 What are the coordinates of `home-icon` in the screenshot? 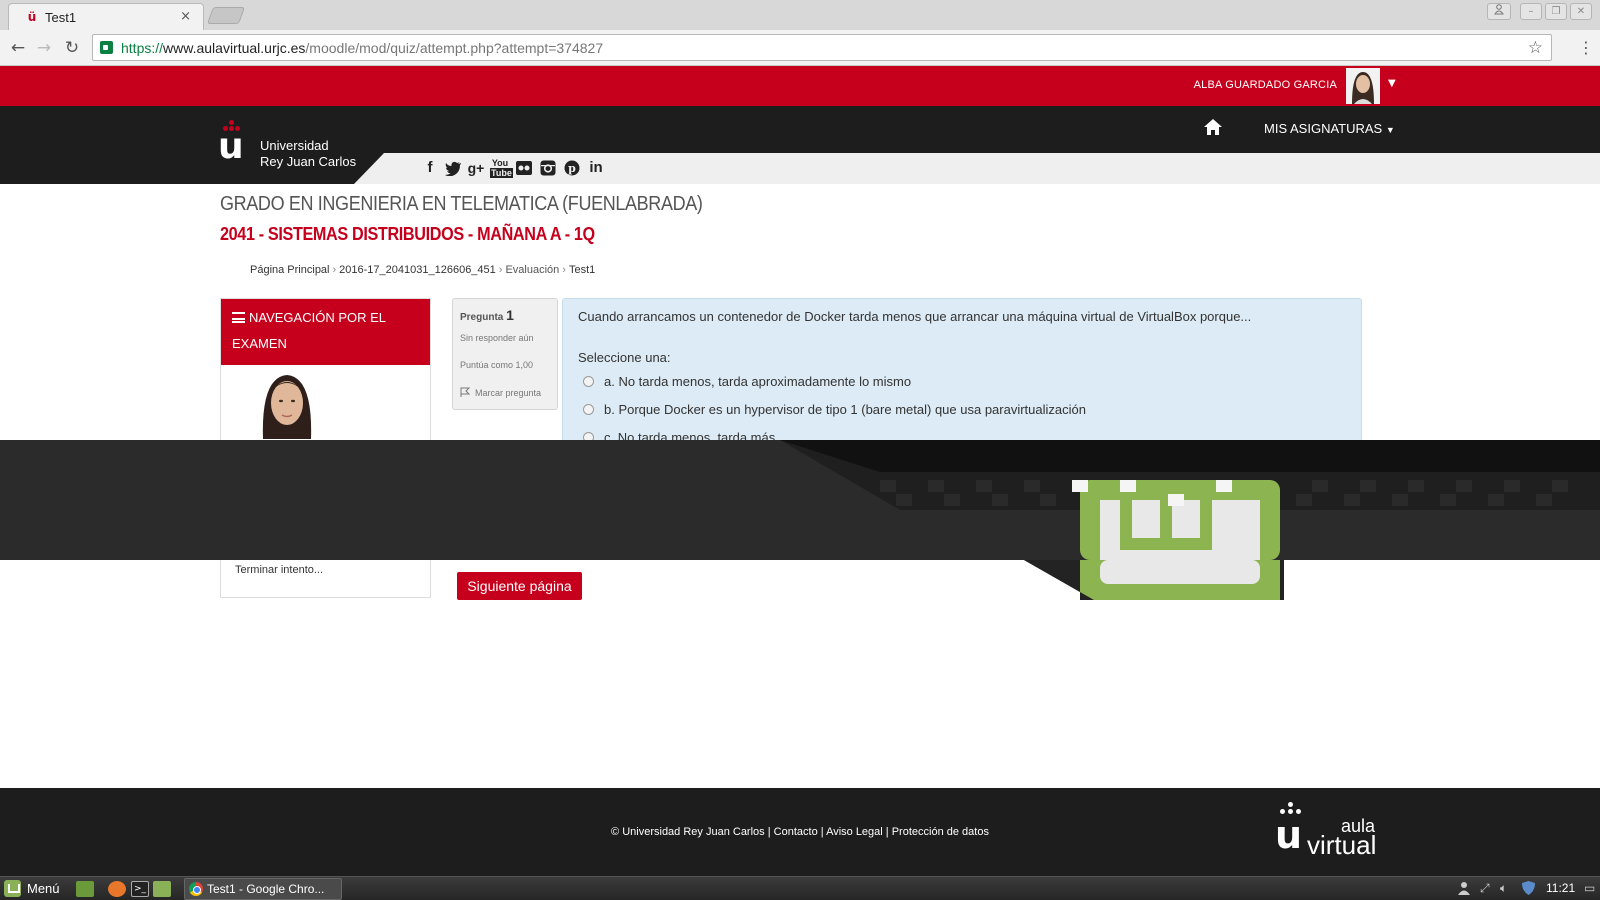 It's located at (1213, 127).